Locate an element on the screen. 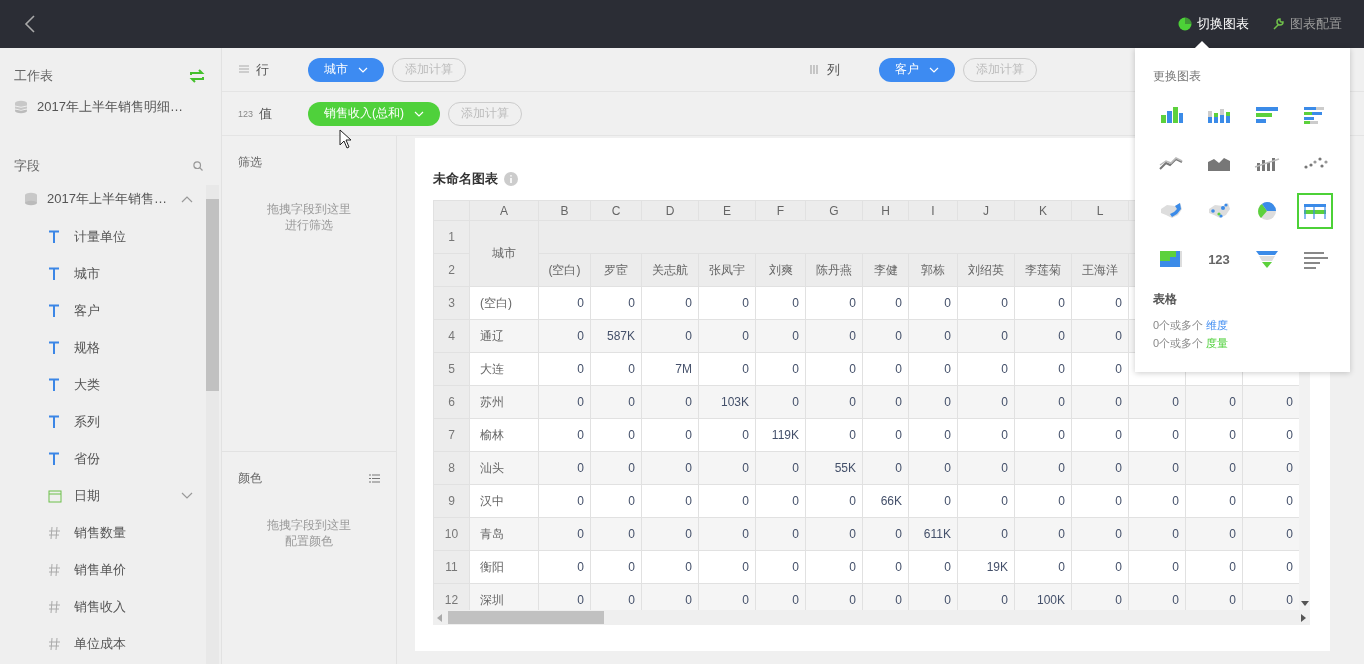 The height and width of the screenshot is (664, 1364). swap-icon is located at coordinates (197, 76).